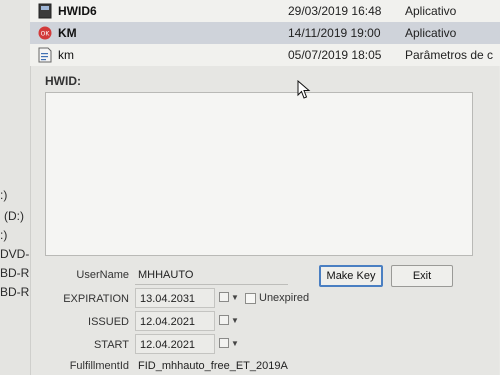 The image size is (500, 375). I want to click on file-row-km-config: km 05/07/2019 18:05 Parâmetros de c, so click(265, 55).